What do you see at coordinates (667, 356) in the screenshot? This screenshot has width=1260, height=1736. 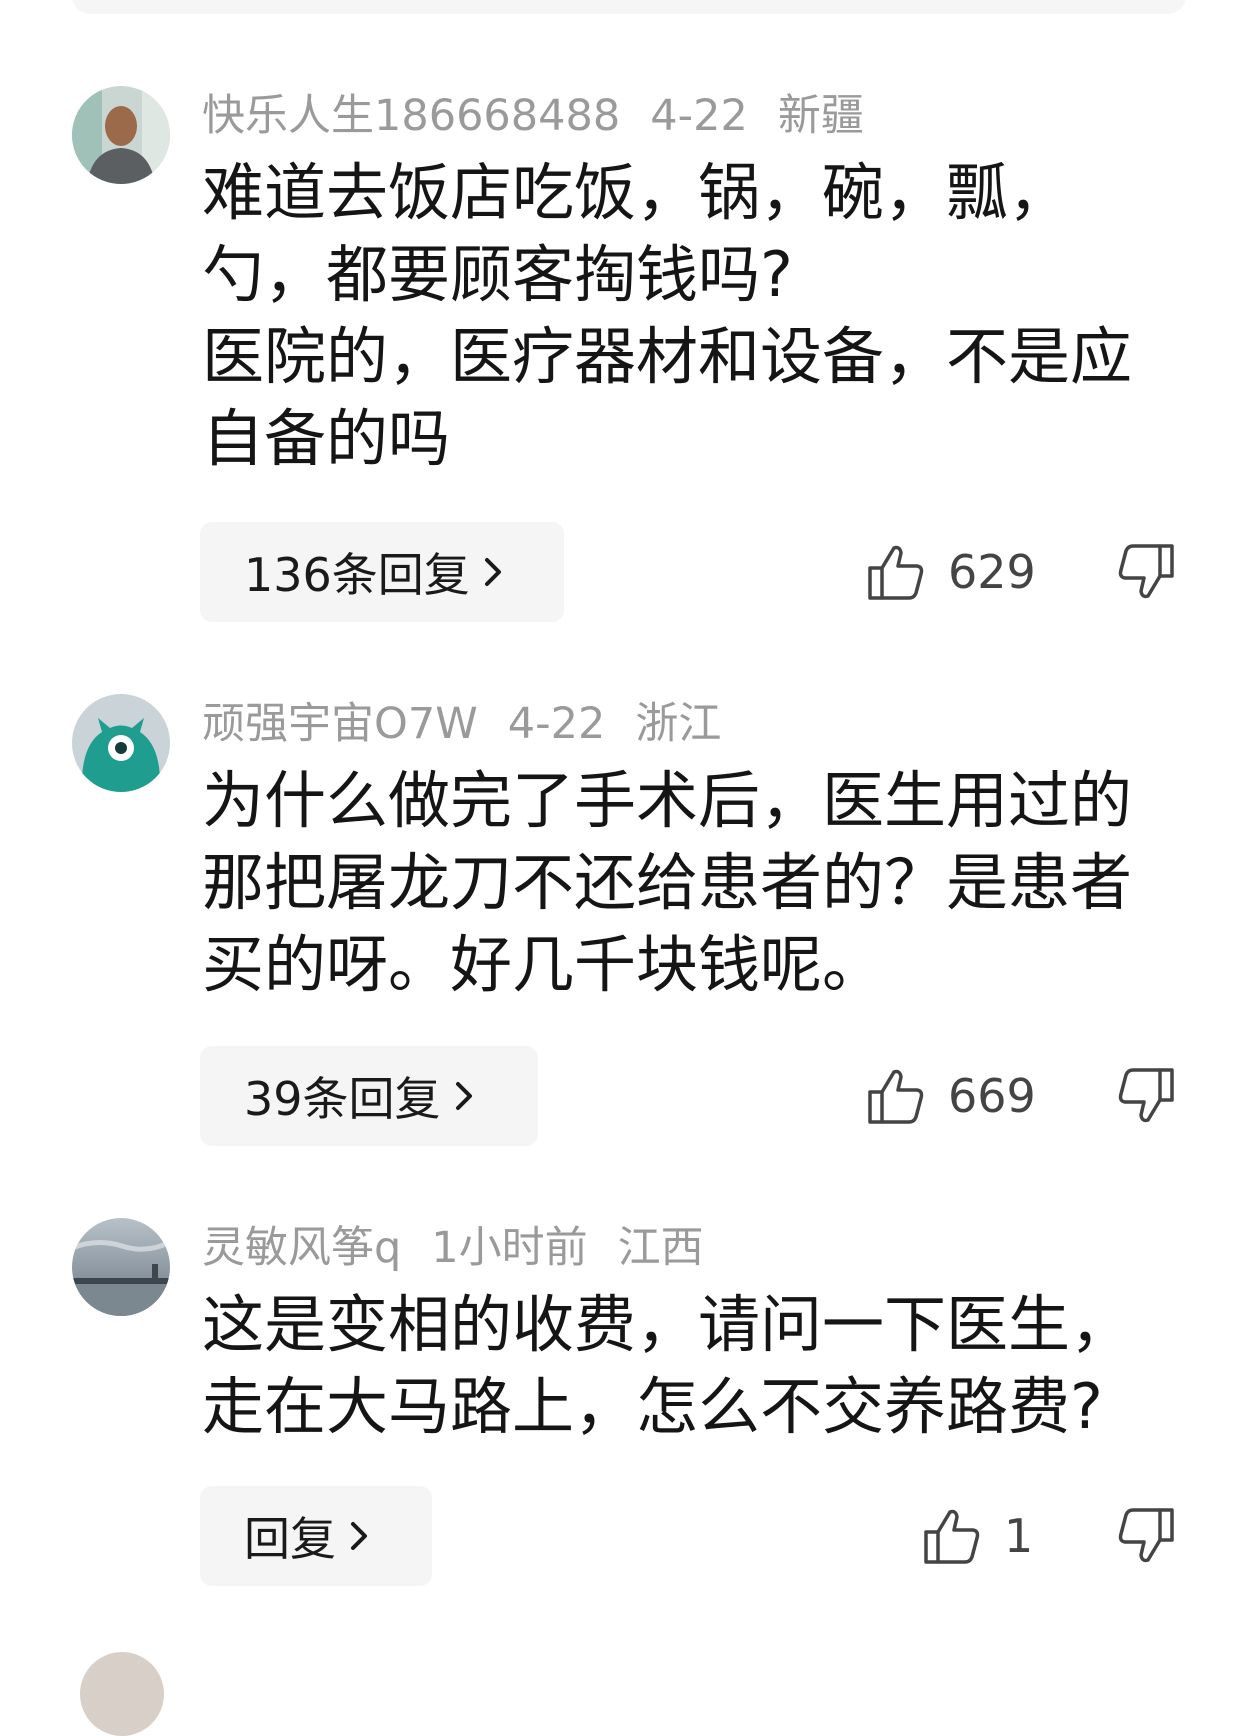 I see `comment-line: 医院的，医疗器材和设备，不是应` at bounding box center [667, 356].